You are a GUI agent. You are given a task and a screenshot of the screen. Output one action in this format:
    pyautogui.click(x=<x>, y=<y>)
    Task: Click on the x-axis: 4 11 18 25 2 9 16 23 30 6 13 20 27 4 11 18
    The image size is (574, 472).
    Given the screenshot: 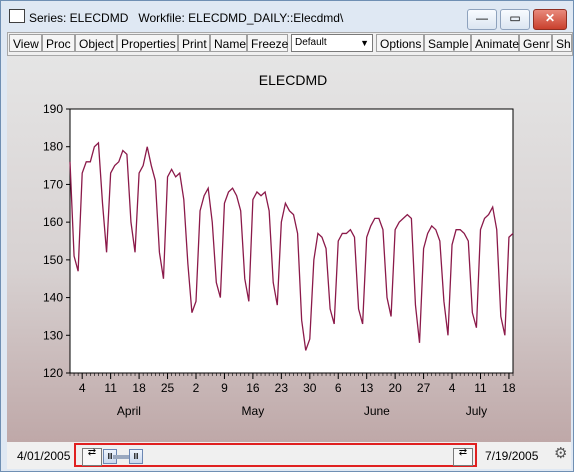 What is the action you would take?
    pyautogui.click(x=292, y=384)
    